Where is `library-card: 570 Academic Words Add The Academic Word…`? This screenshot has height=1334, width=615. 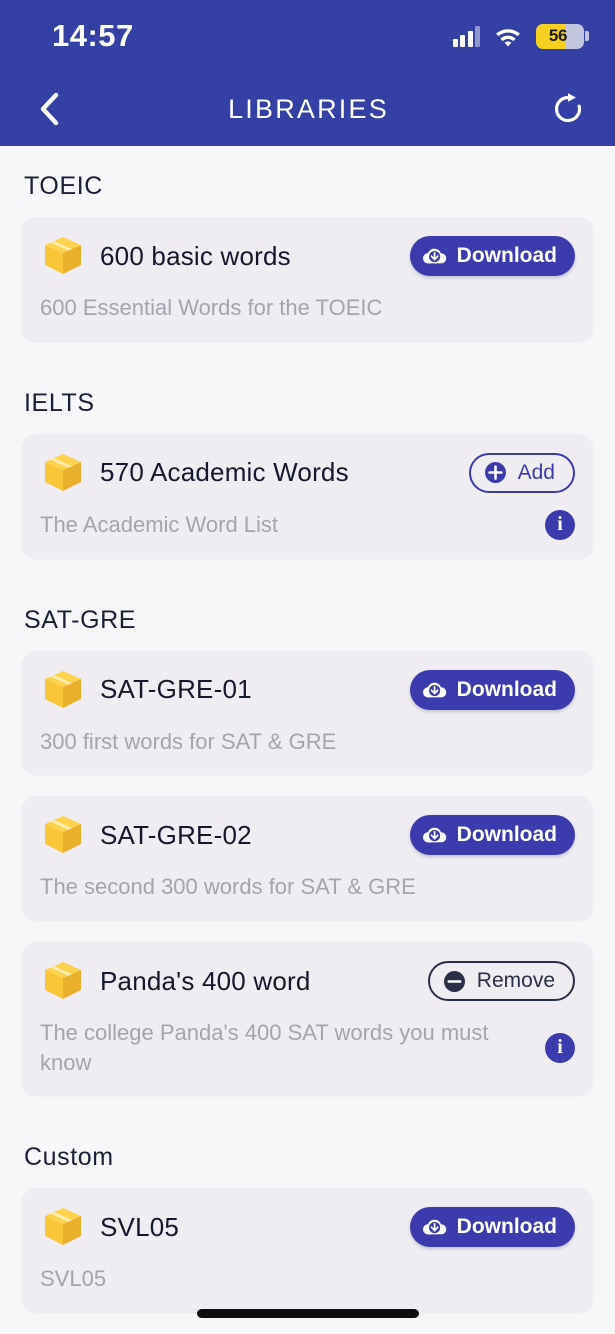 library-card: 570 Academic Words Add The Academic Word… is located at coordinates (307, 495).